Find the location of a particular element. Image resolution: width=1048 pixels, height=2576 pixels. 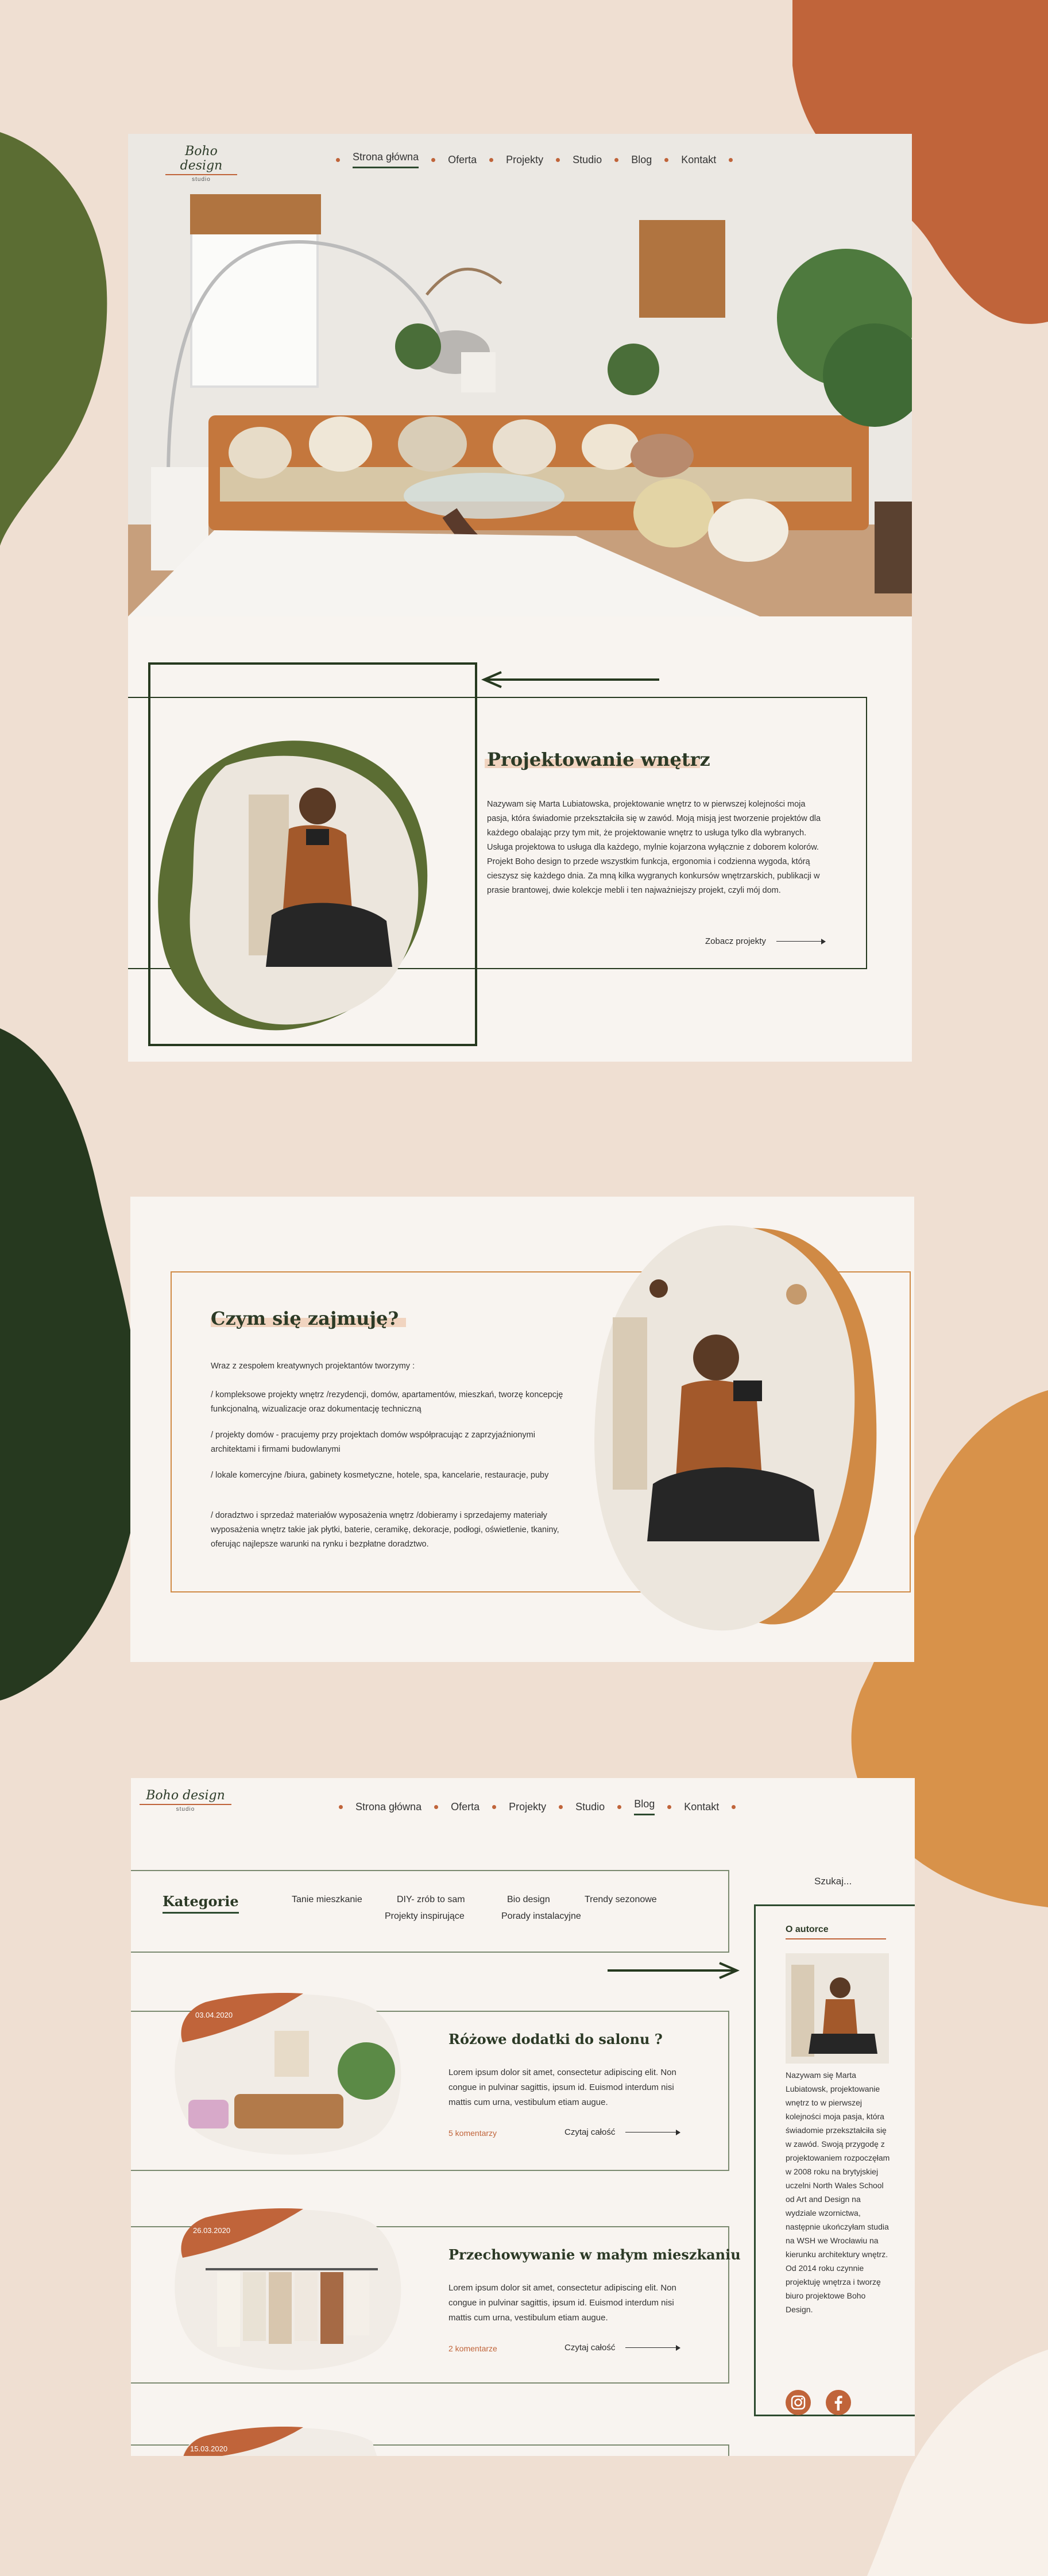

post-date: 26.03.2020 is located at coordinates (212, 2230).